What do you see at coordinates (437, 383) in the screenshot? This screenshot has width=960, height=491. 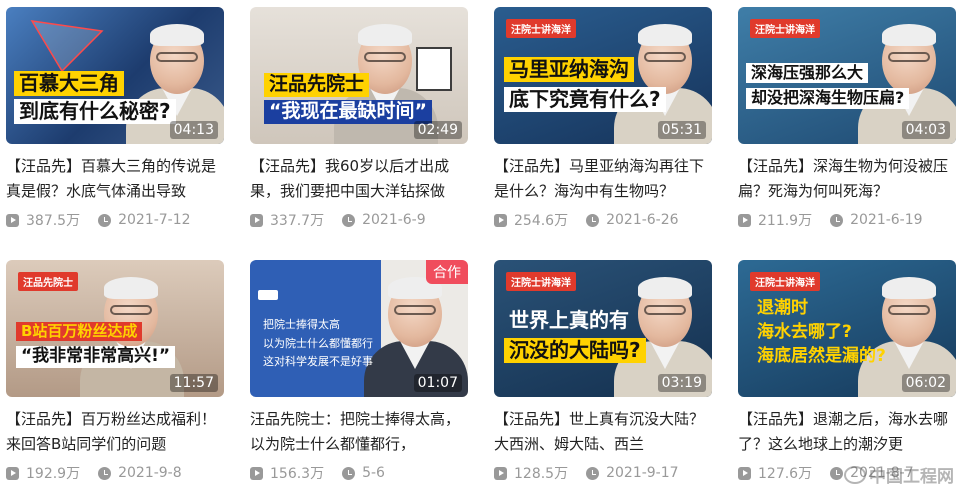 I see `duration-label: 01:07` at bounding box center [437, 383].